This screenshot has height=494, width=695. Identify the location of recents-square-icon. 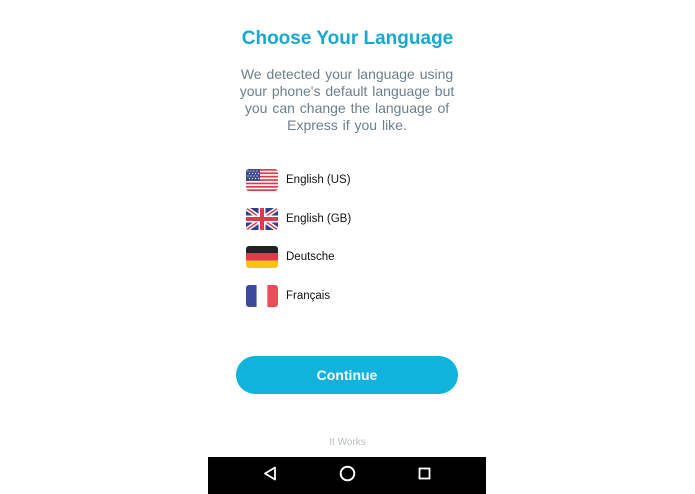
(424, 476).